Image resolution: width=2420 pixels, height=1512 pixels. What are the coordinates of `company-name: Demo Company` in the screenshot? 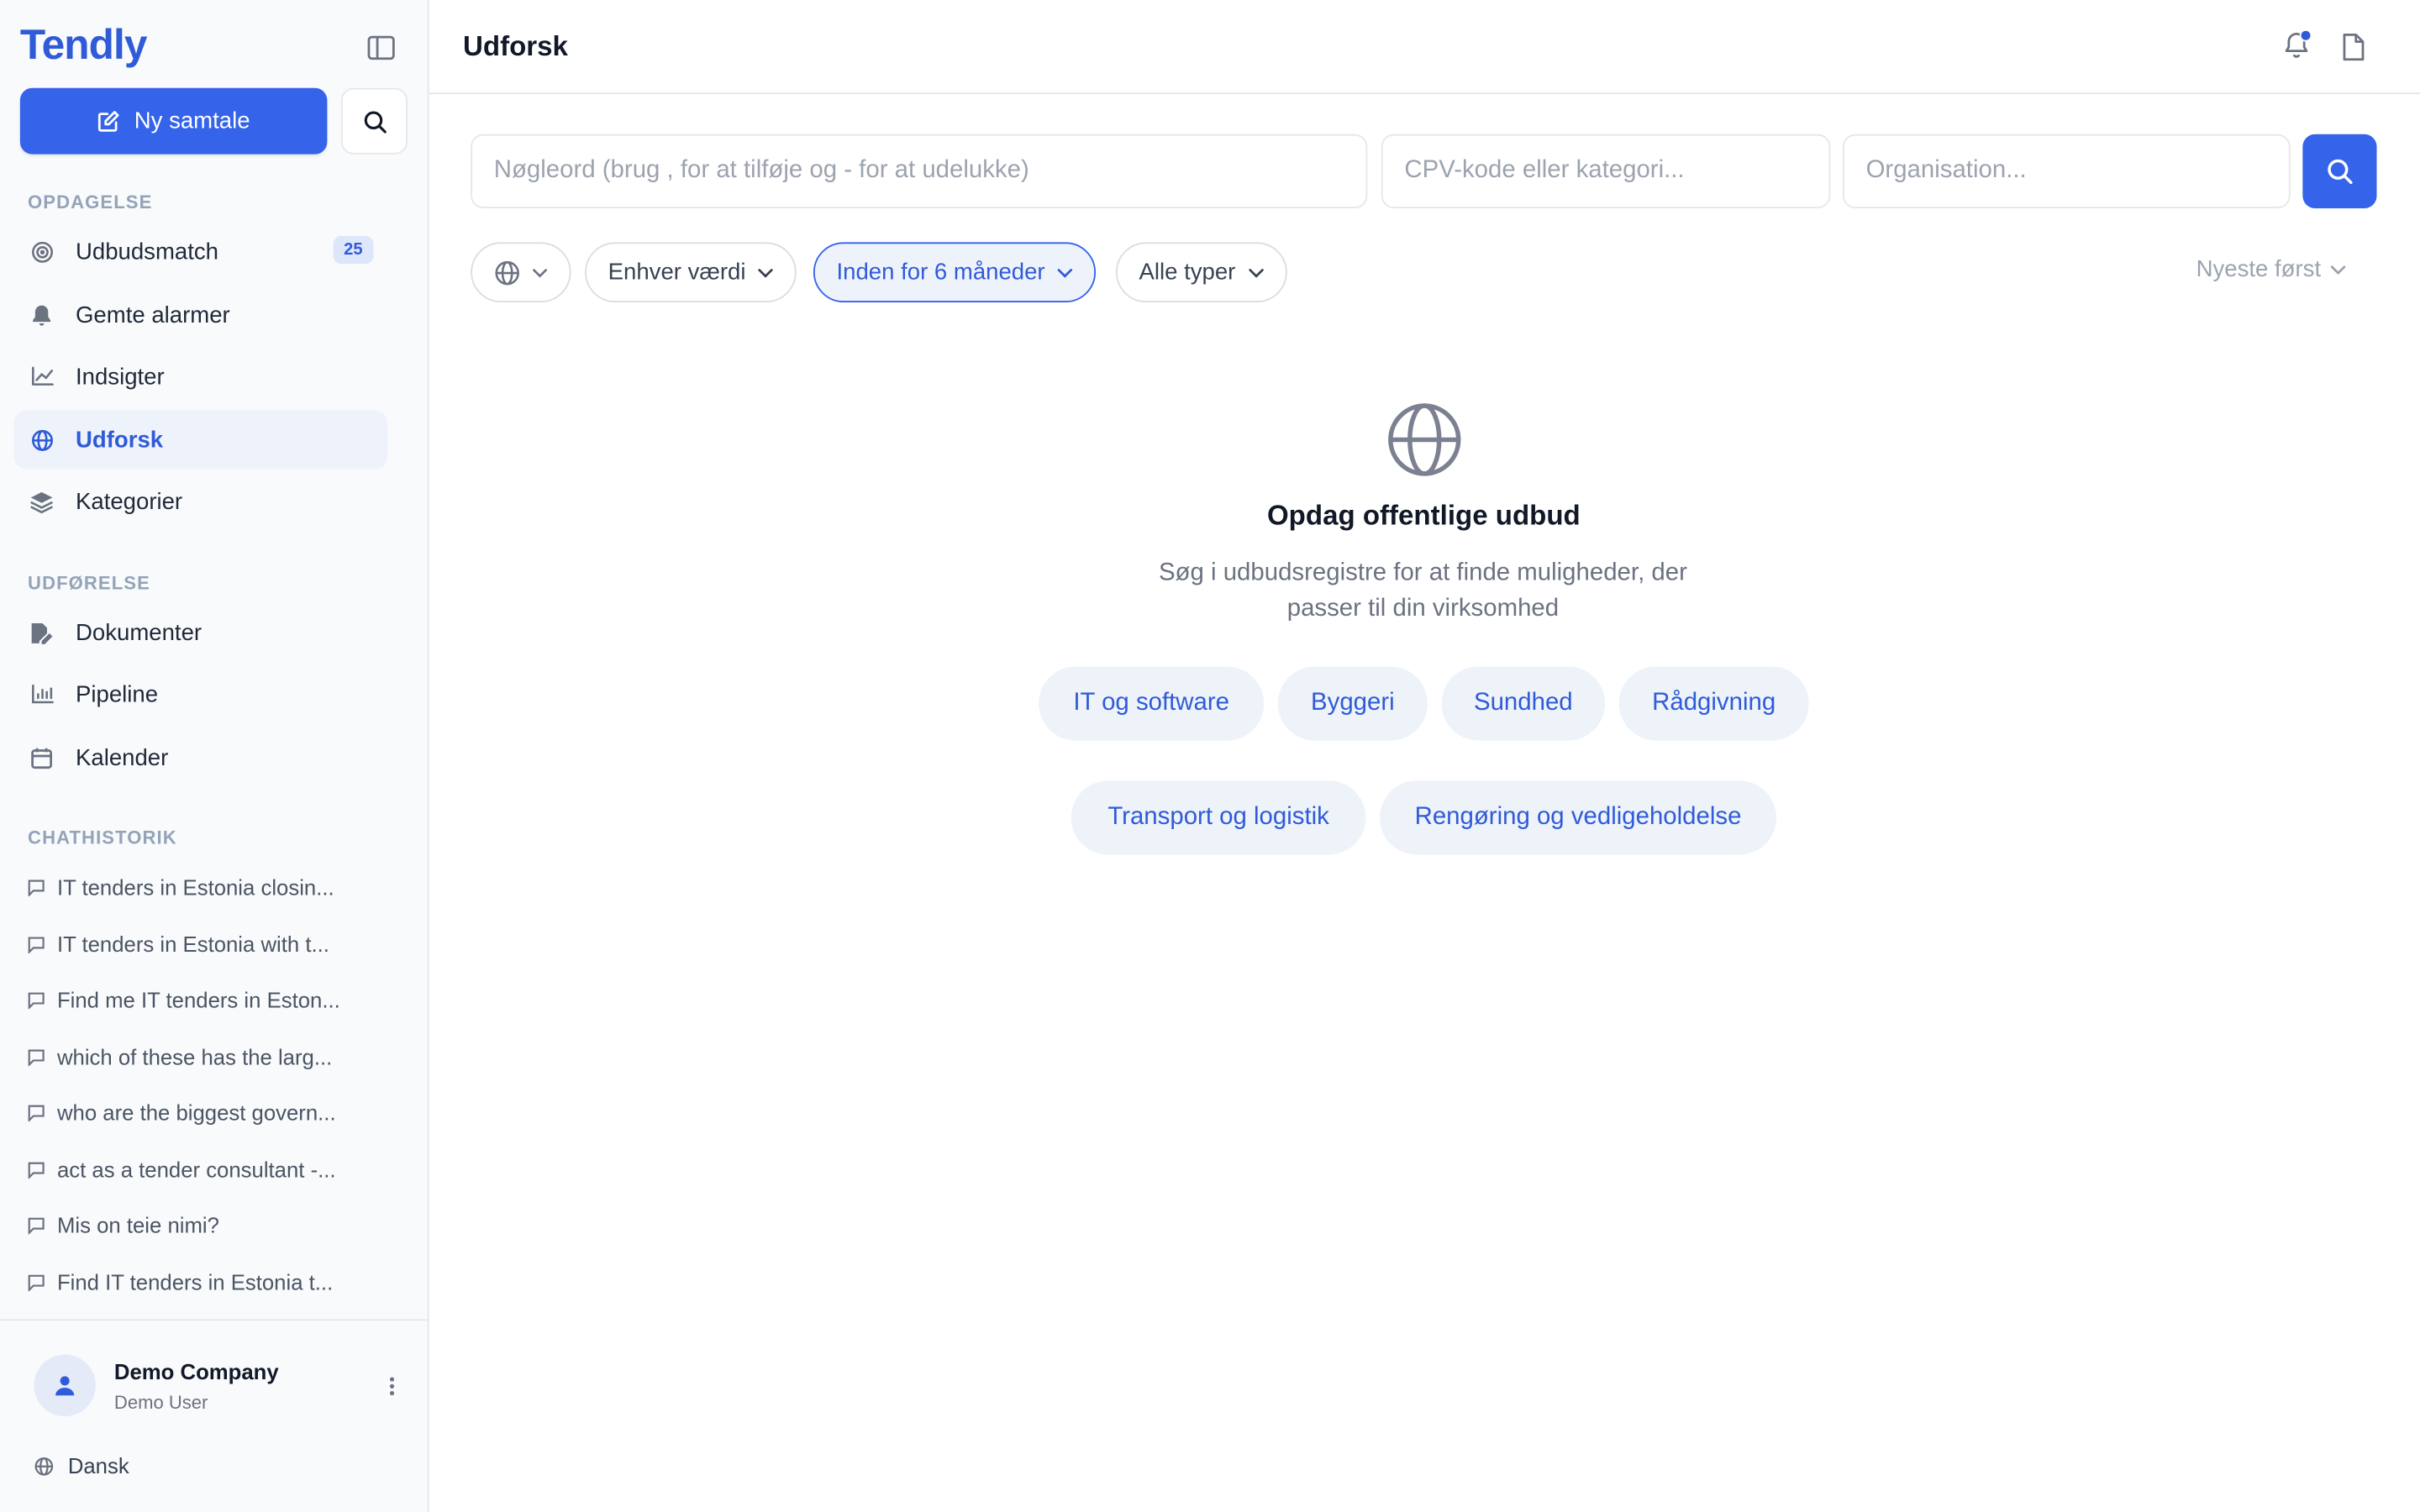 It's located at (196, 1371).